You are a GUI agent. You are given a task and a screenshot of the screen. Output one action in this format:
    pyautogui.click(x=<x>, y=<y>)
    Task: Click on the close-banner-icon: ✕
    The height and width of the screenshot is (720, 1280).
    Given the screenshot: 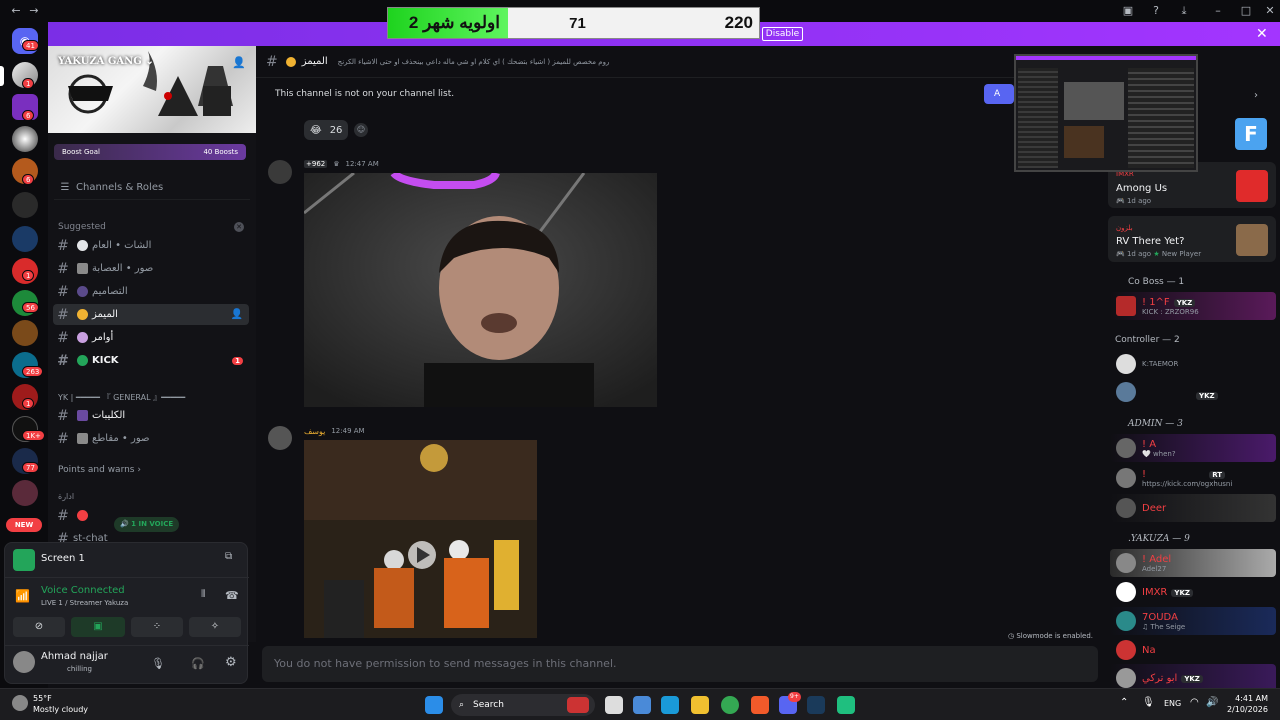 What is the action you would take?
    pyautogui.click(x=1262, y=34)
    